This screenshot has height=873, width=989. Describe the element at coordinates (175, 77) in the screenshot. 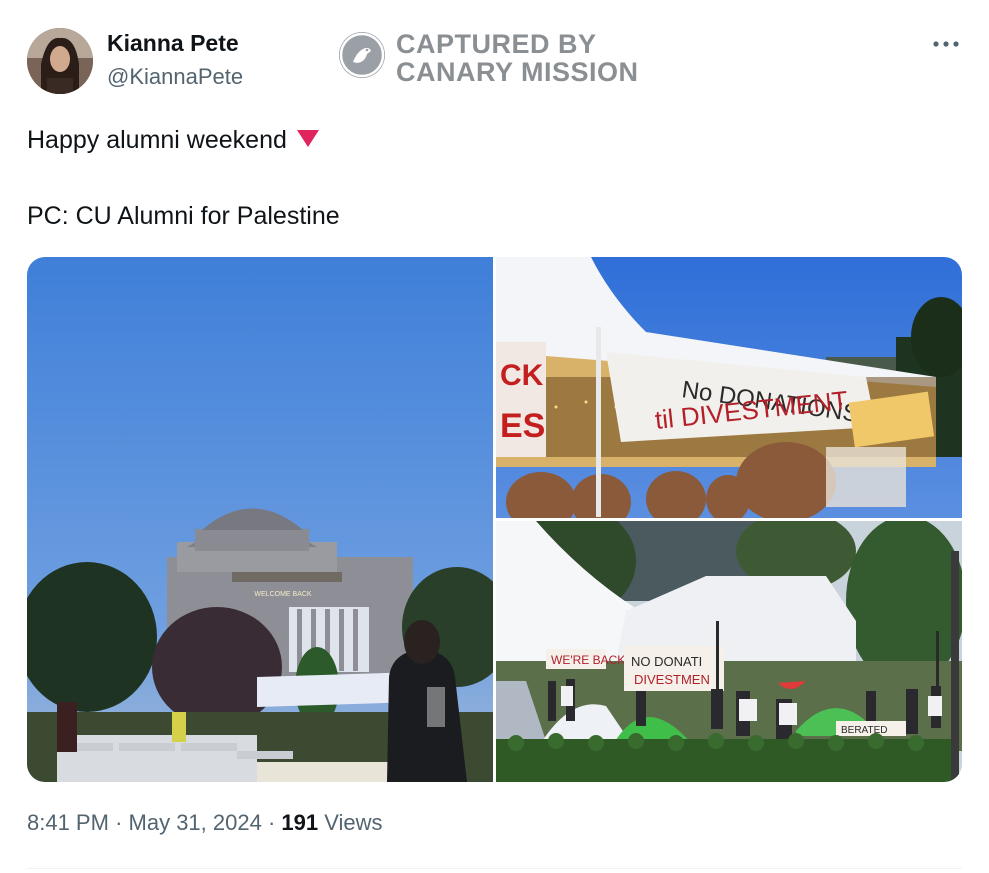

I see `author-handle: @KiannaPete` at that location.